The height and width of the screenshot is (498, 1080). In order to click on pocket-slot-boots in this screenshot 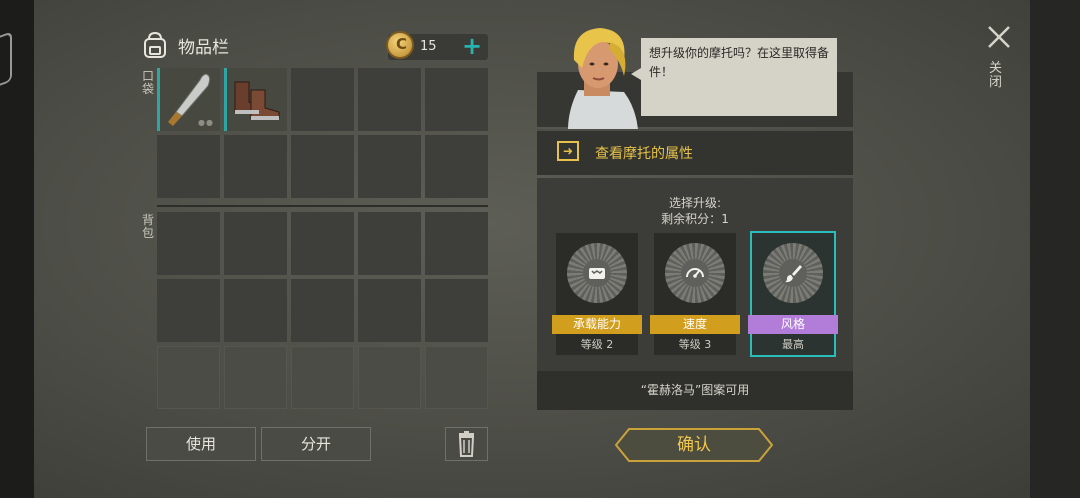, I will do `click(255, 99)`.